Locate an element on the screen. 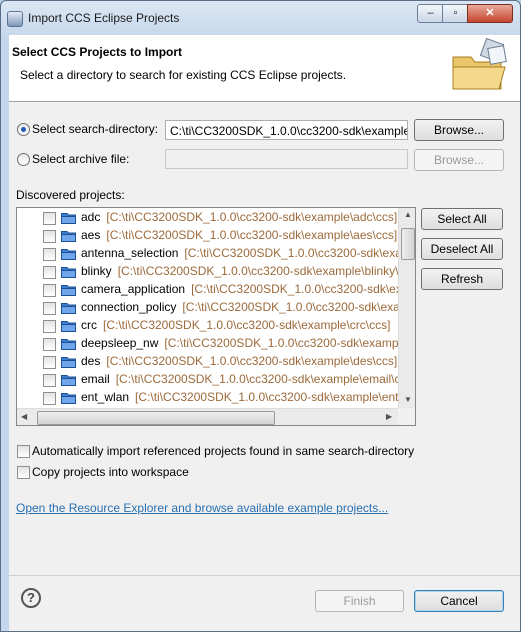  archive-file-label: Select archive file: is located at coordinates (81, 159).